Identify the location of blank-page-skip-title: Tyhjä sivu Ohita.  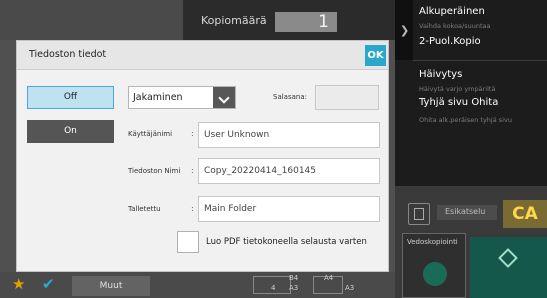
(458, 102).